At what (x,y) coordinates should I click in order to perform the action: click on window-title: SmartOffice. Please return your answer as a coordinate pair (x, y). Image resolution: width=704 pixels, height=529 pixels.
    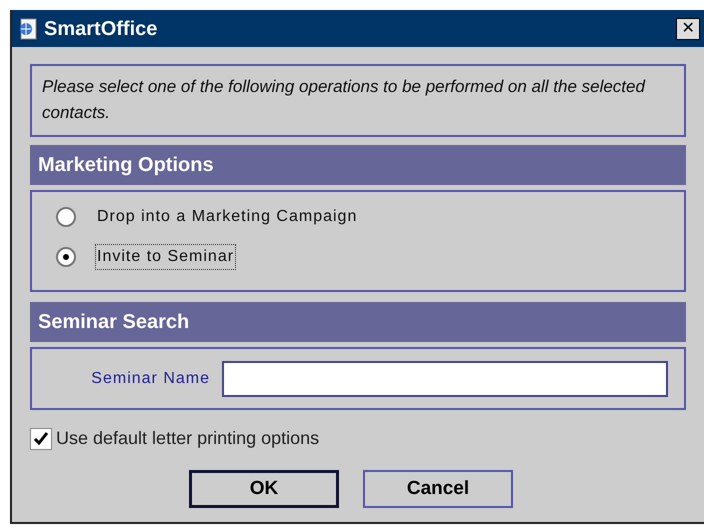
    Looking at the image, I should click on (101, 29).